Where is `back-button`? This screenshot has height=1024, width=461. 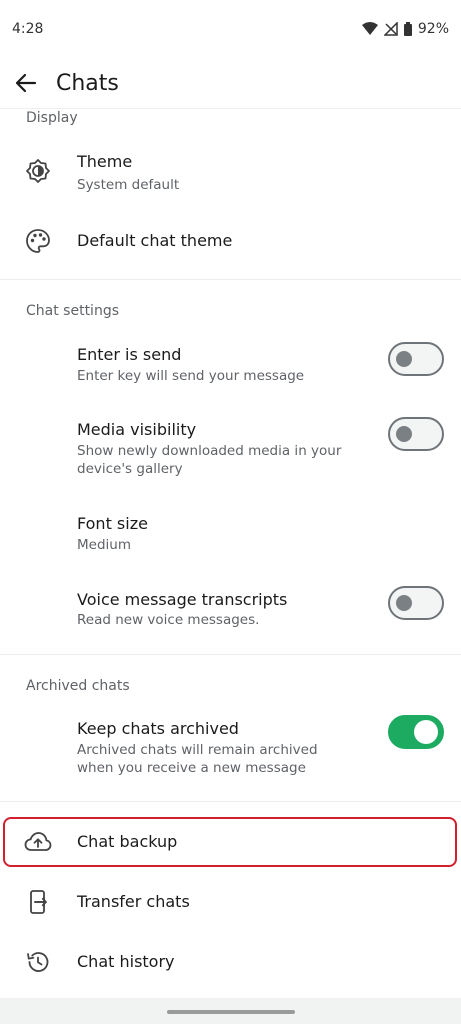
back-button is located at coordinates (26, 83).